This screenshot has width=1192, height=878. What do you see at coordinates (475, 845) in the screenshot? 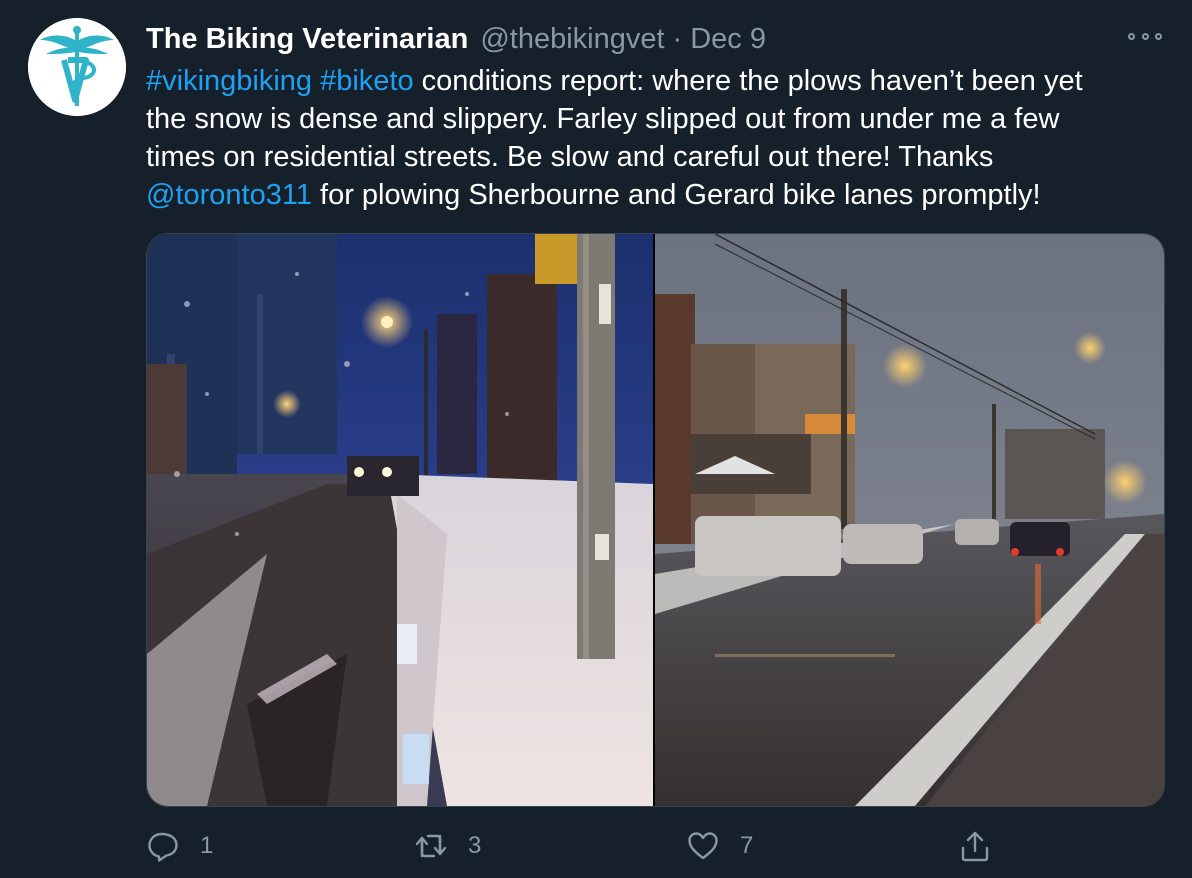
I see `retweet-count: 3` at bounding box center [475, 845].